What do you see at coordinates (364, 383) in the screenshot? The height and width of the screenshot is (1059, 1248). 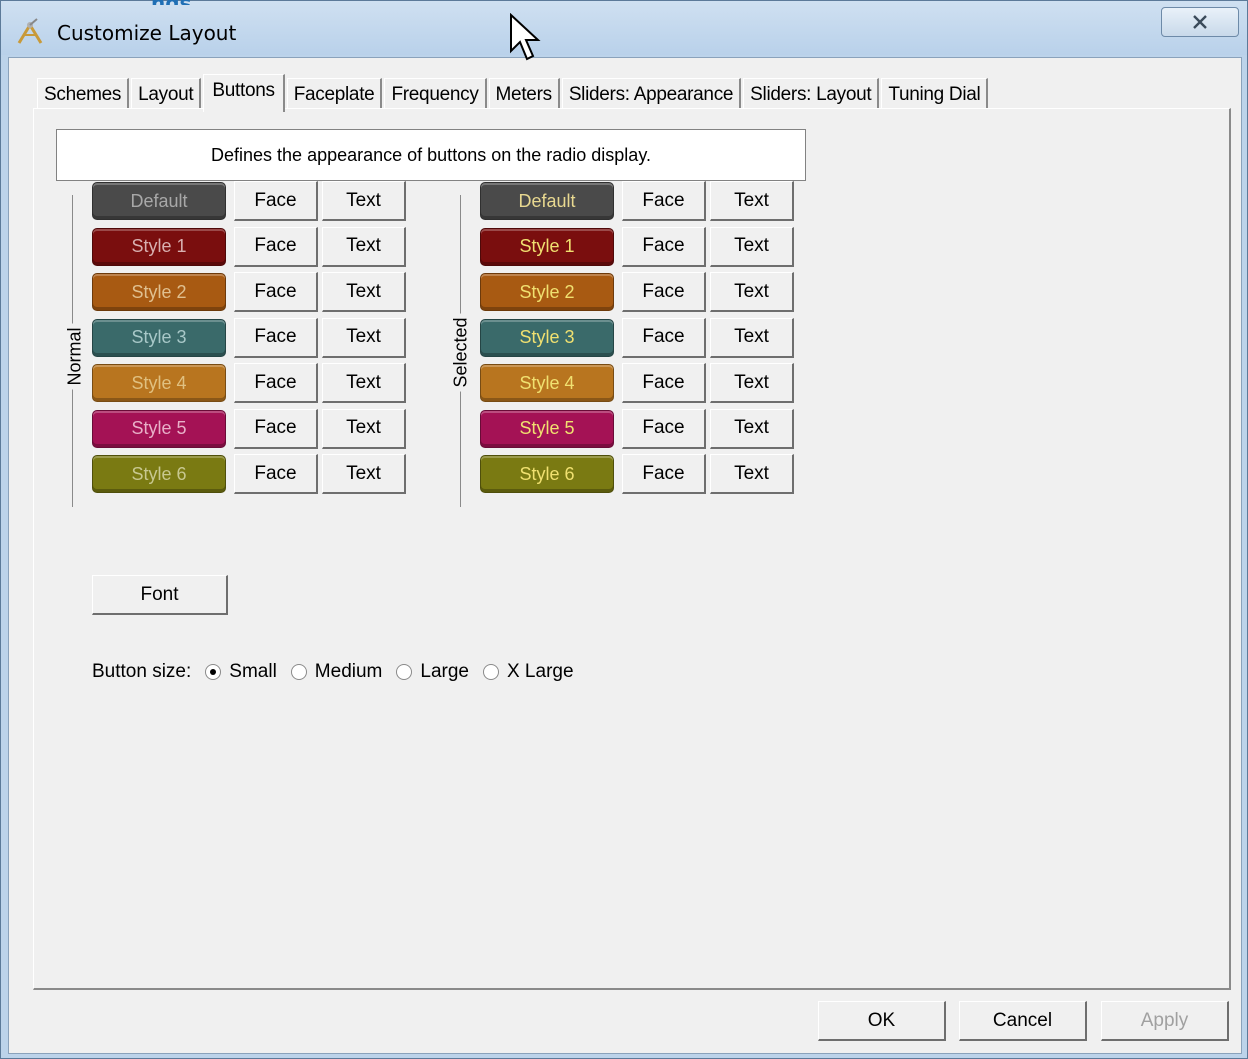 I see `normal-style-4-text-button: Text` at bounding box center [364, 383].